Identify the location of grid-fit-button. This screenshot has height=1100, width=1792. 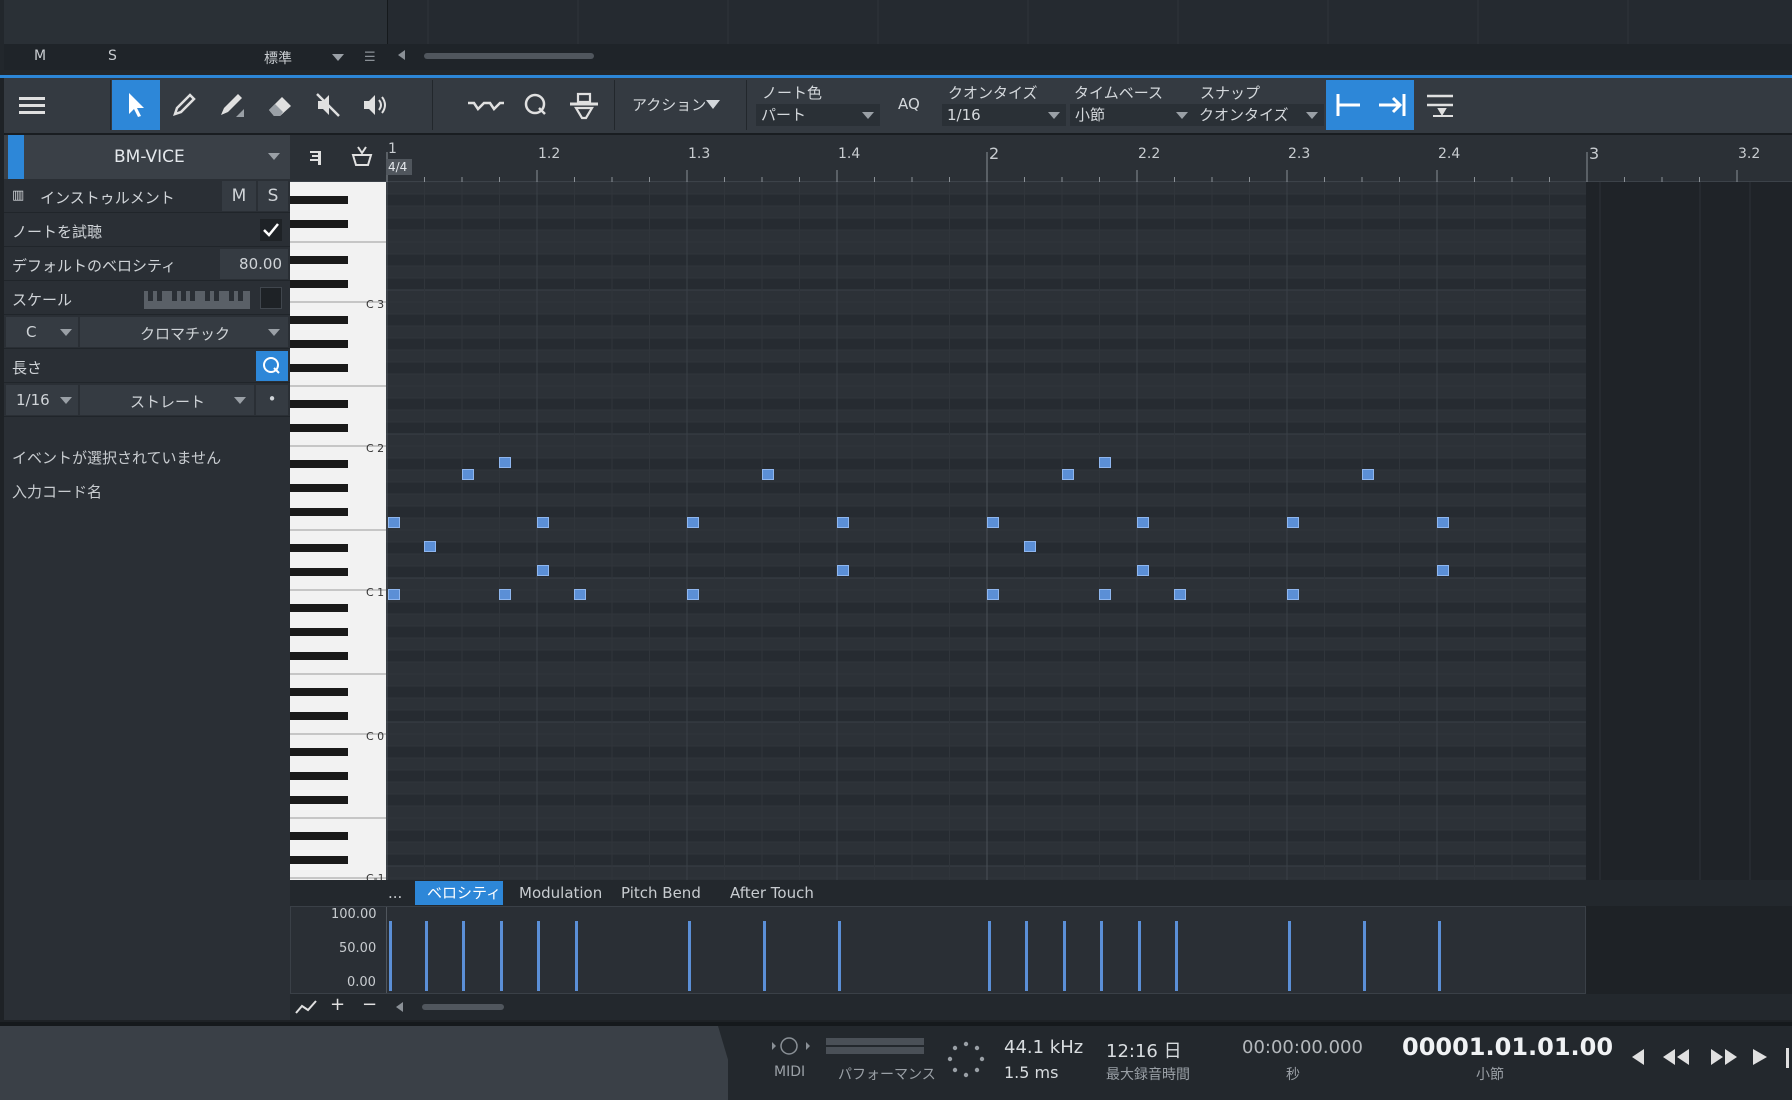
(1440, 105).